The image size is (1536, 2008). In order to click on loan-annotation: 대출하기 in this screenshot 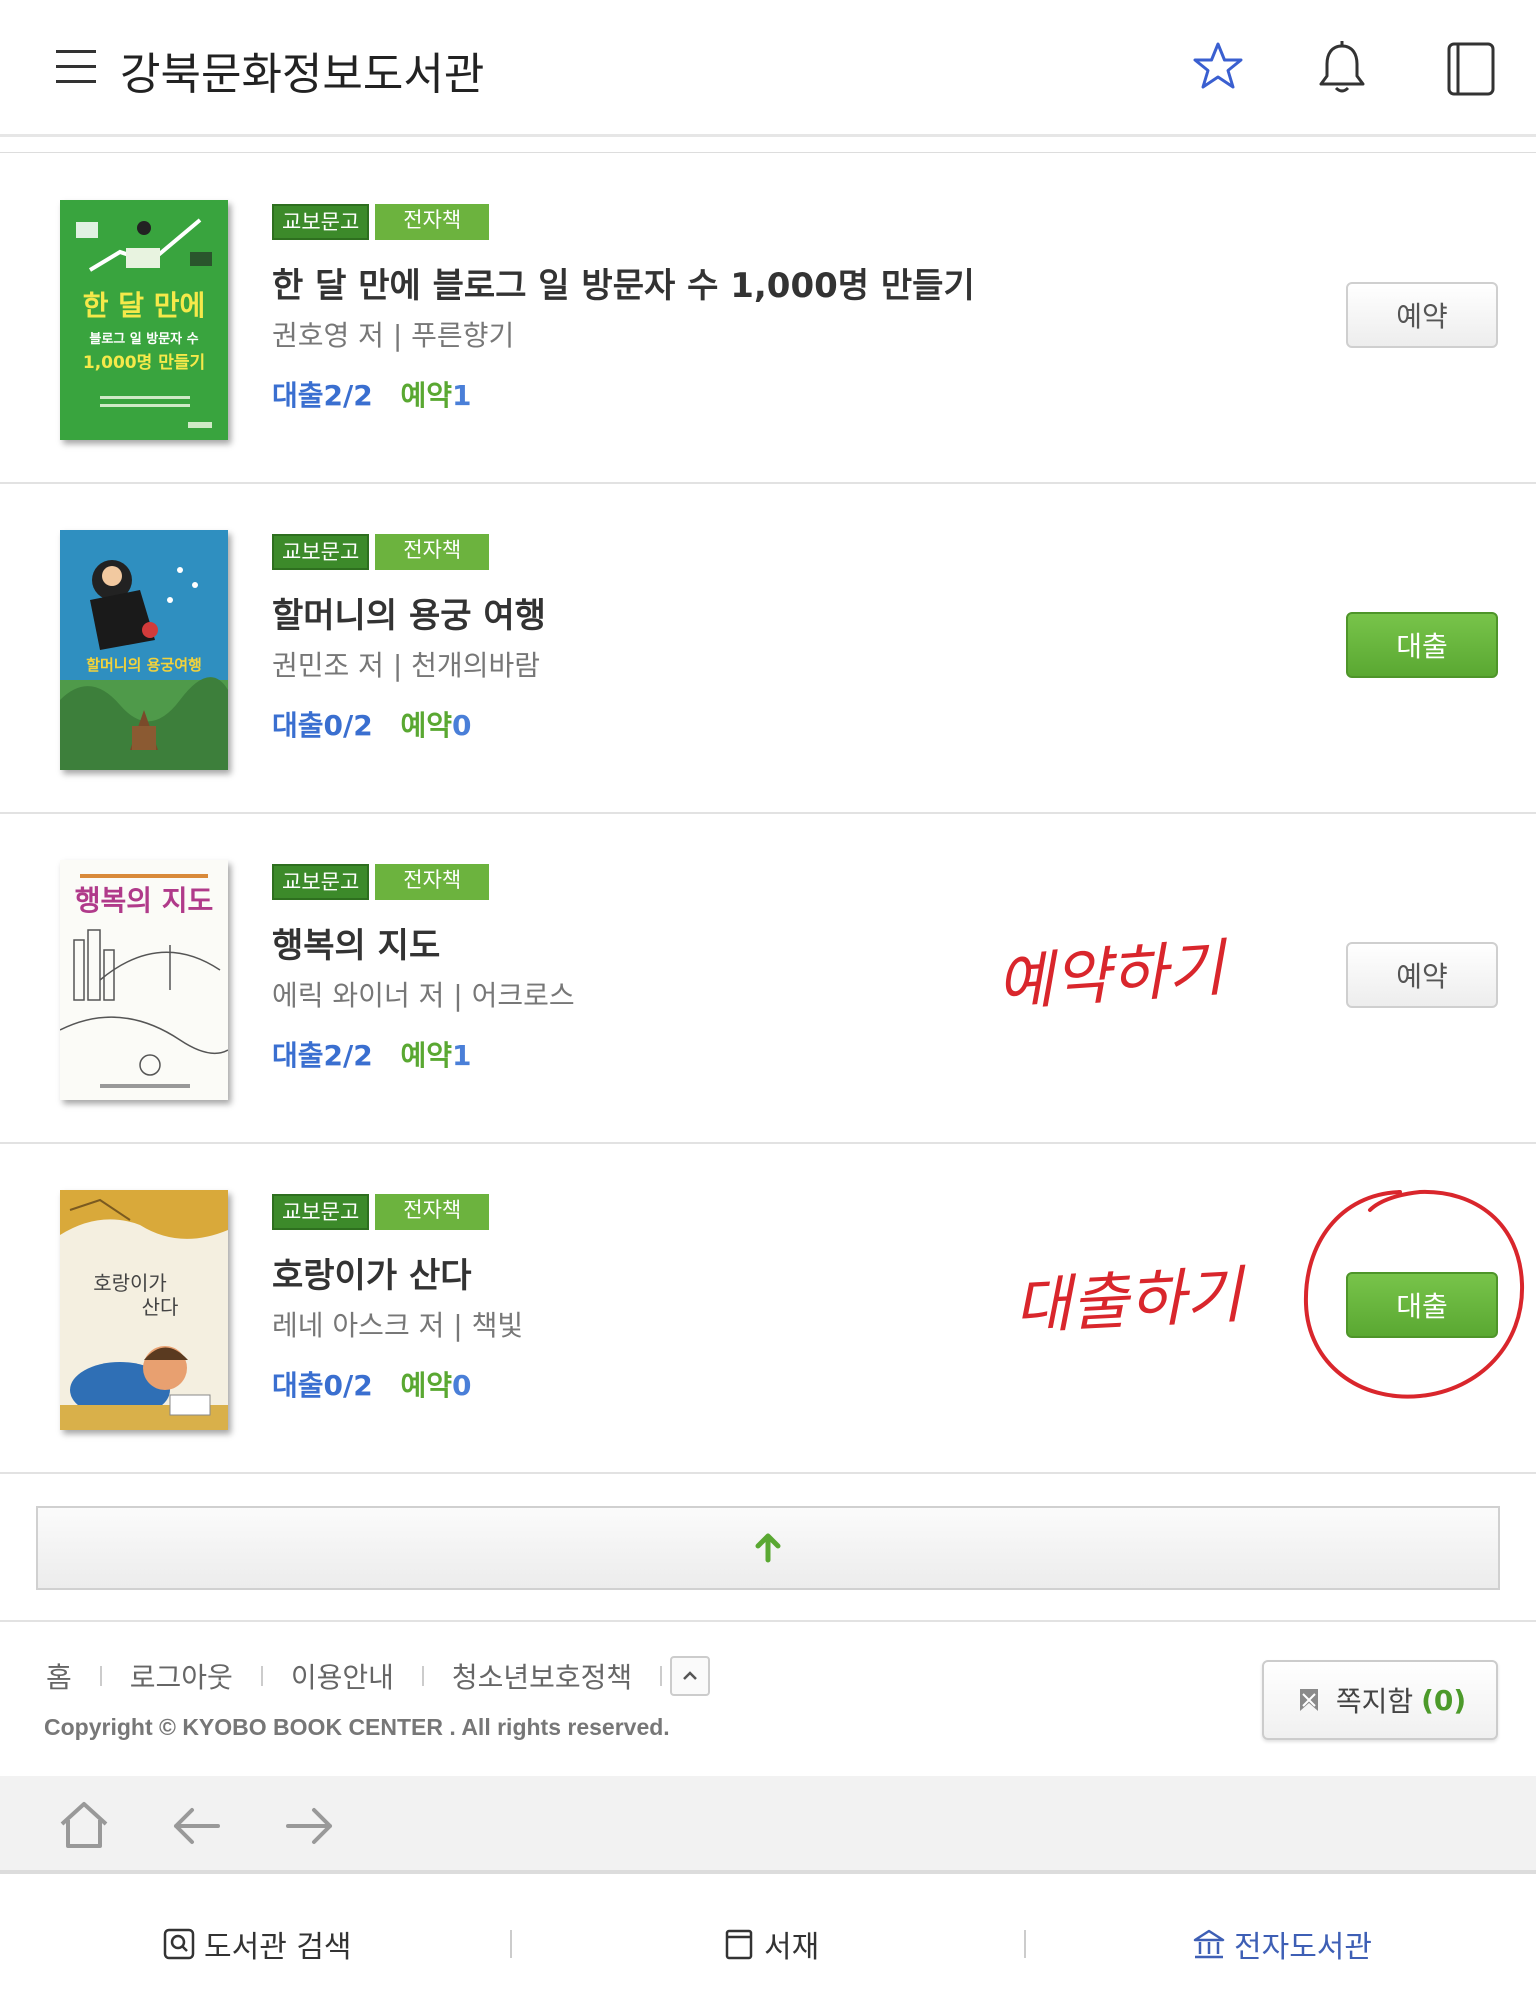, I will do `click(1130, 1300)`.